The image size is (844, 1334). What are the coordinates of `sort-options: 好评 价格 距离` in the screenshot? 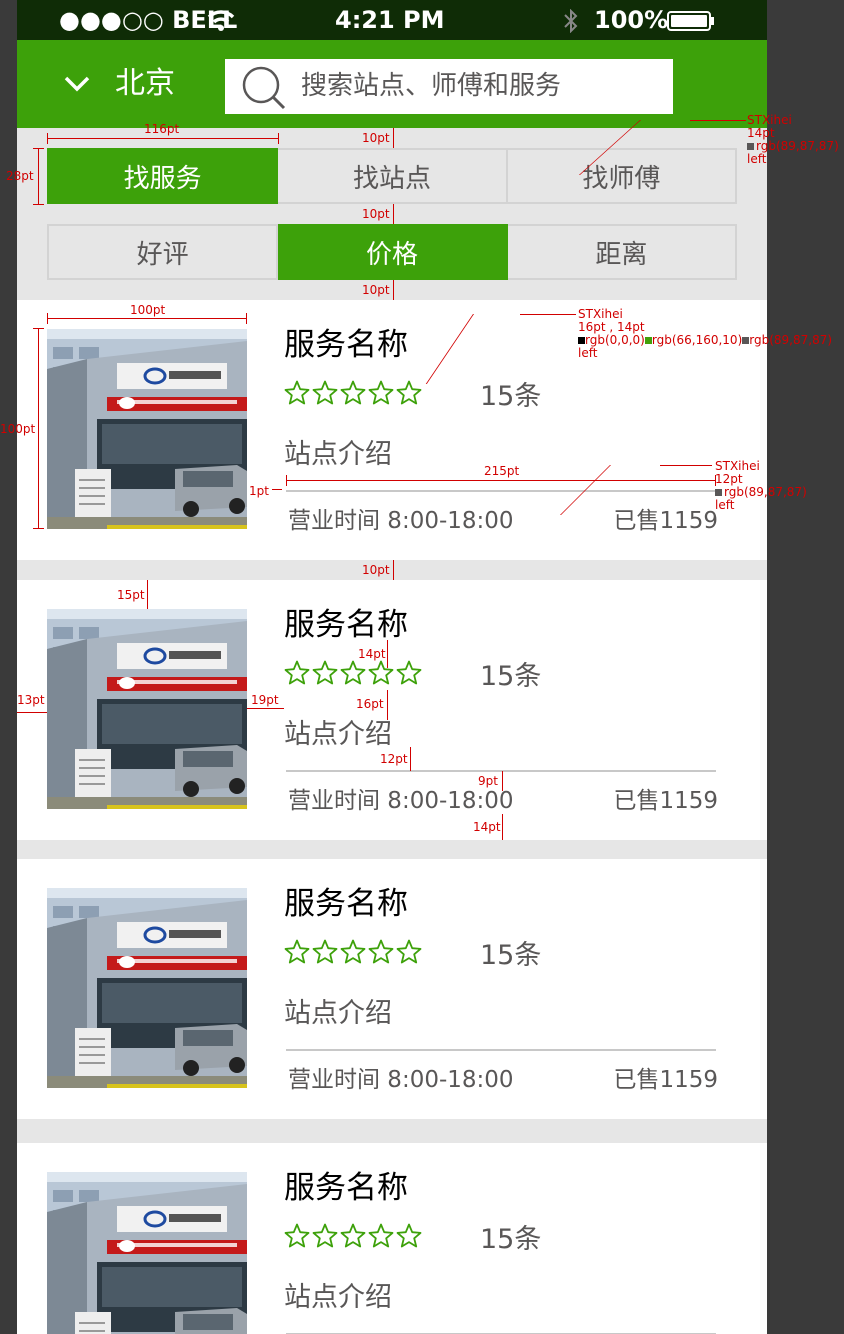 It's located at (392, 252).